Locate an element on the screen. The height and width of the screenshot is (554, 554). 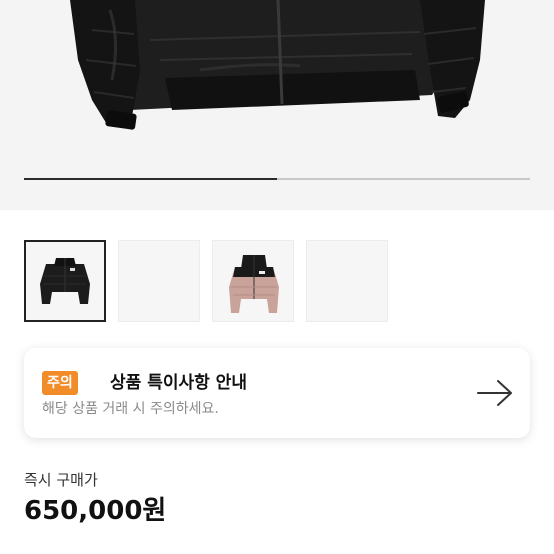
image-progress-bar is located at coordinates (277, 179).